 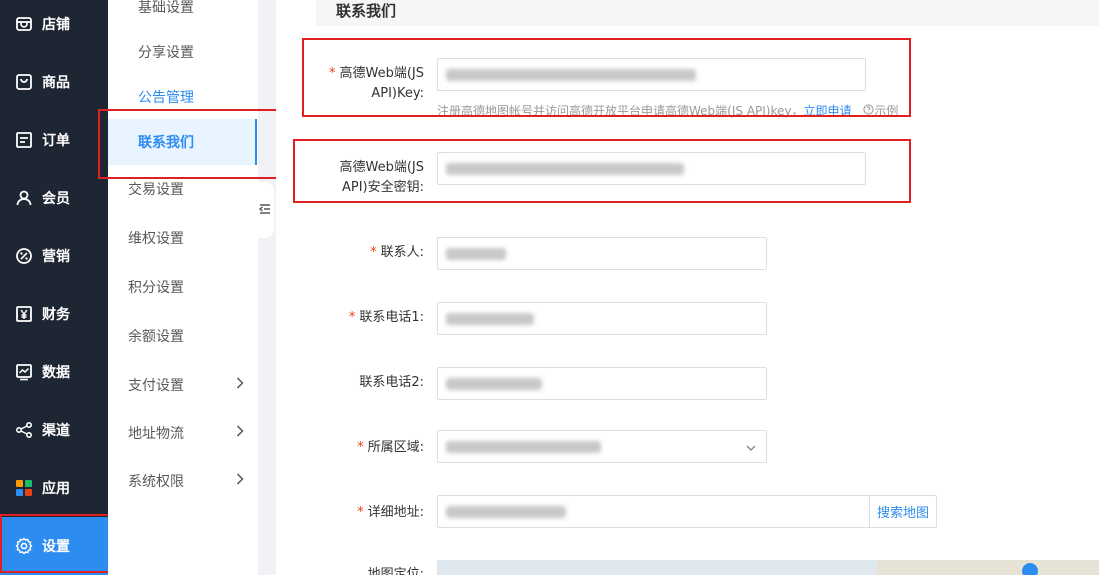 I want to click on search-map-button: 搜索地图, so click(x=902, y=511).